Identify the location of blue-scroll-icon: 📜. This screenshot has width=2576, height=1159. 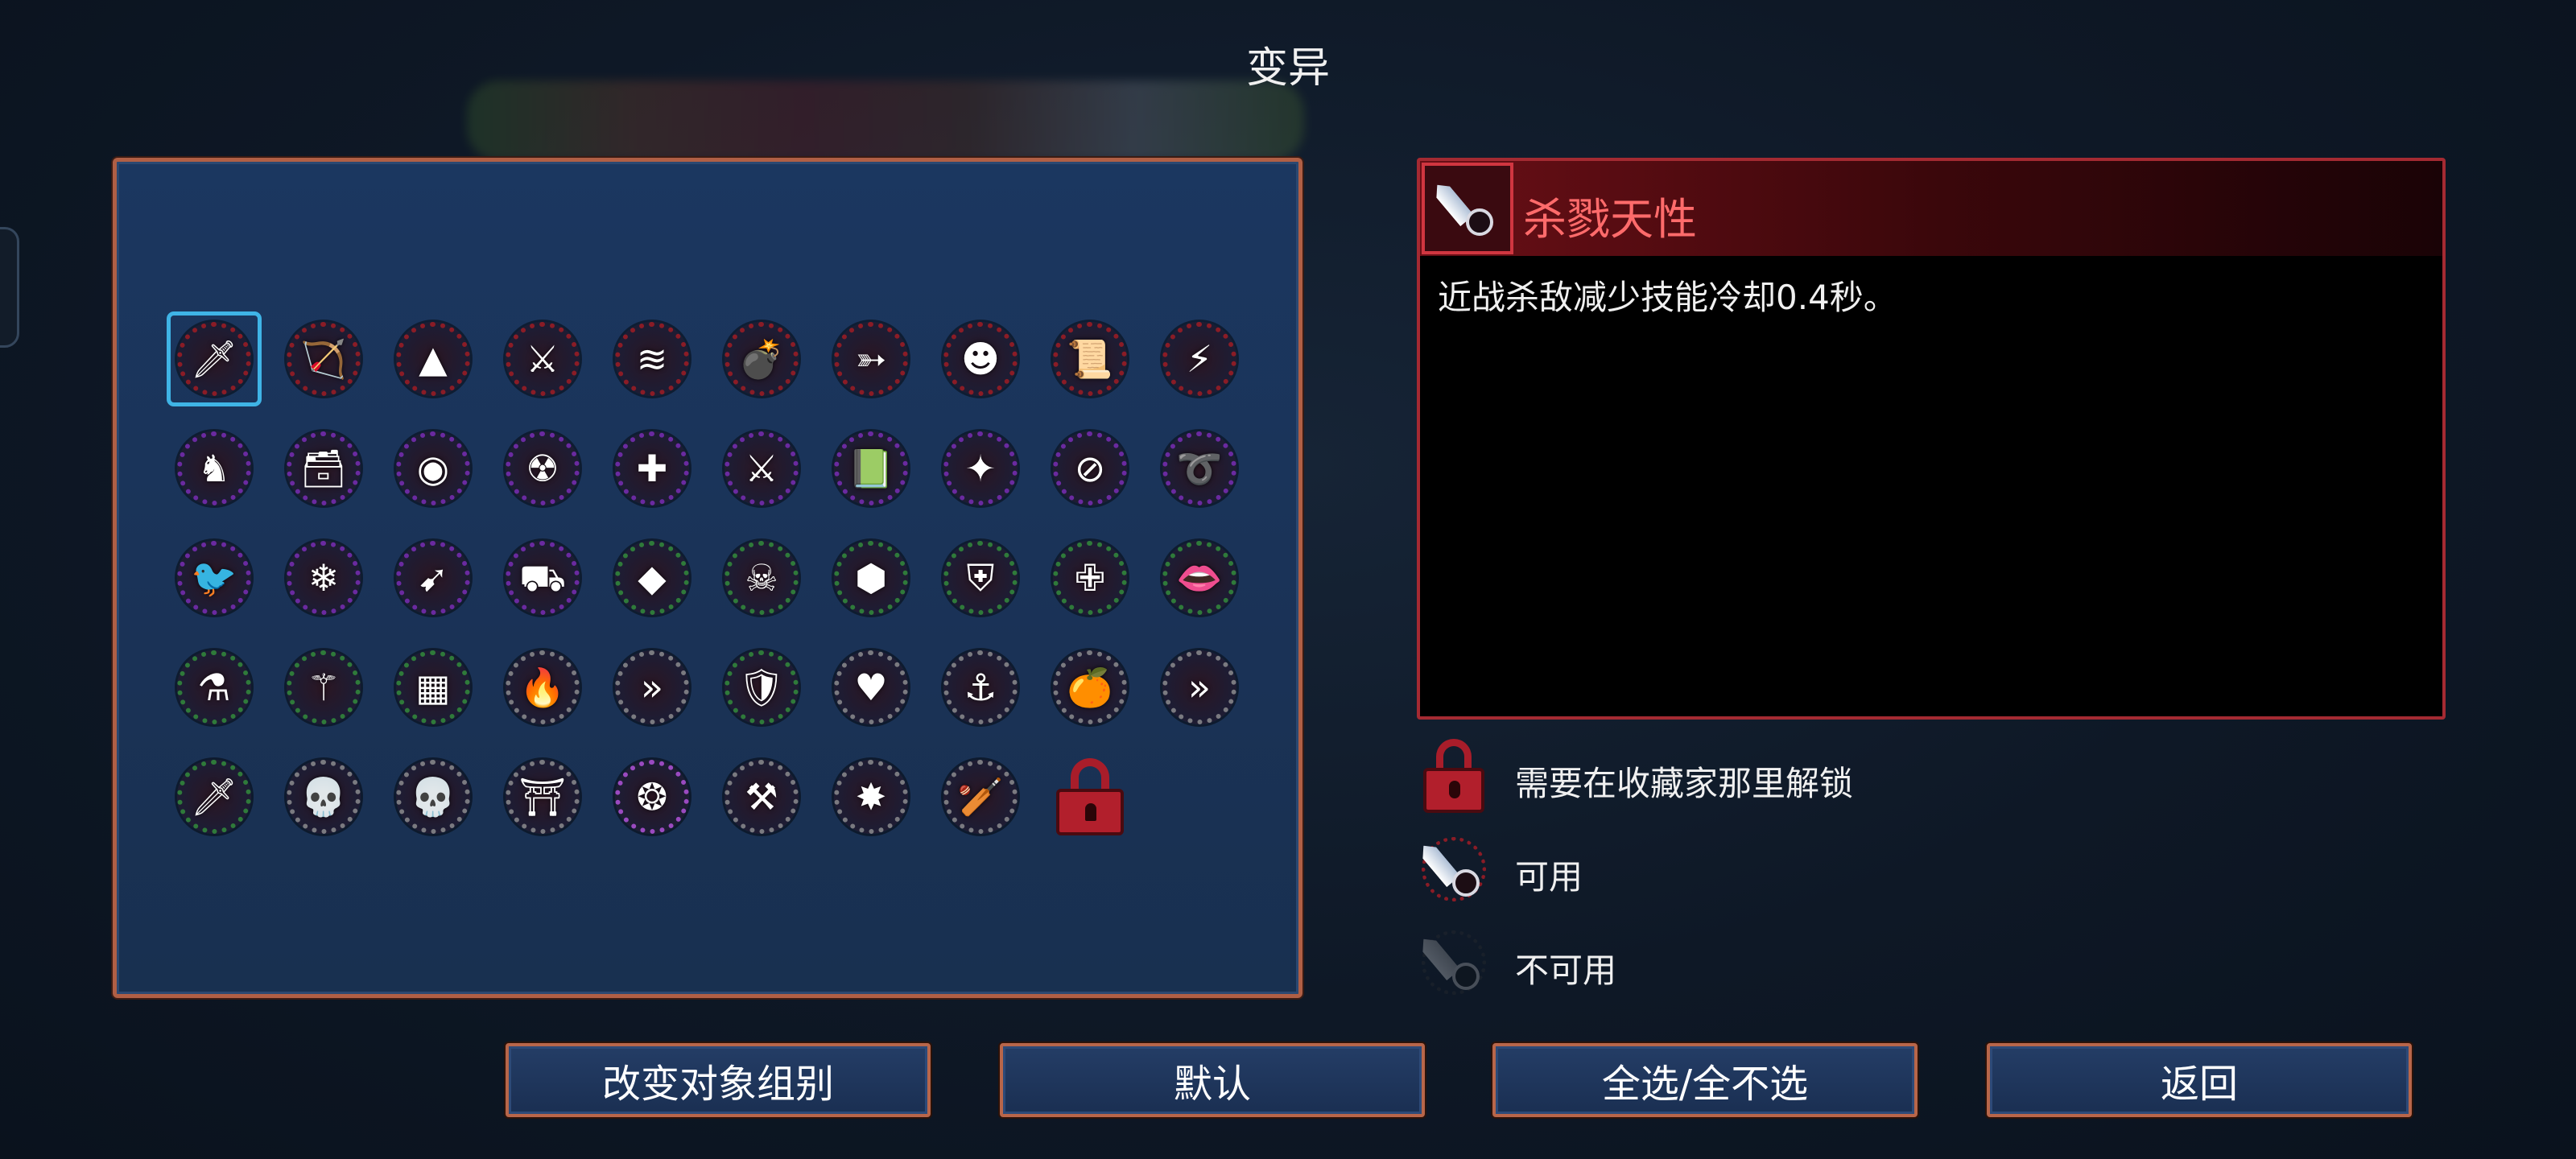
(1090, 359).